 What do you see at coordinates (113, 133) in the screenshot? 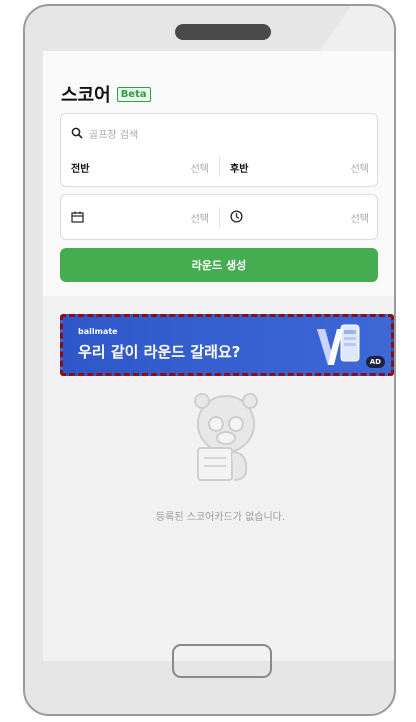
I see `search-input: 골프장 검색` at bounding box center [113, 133].